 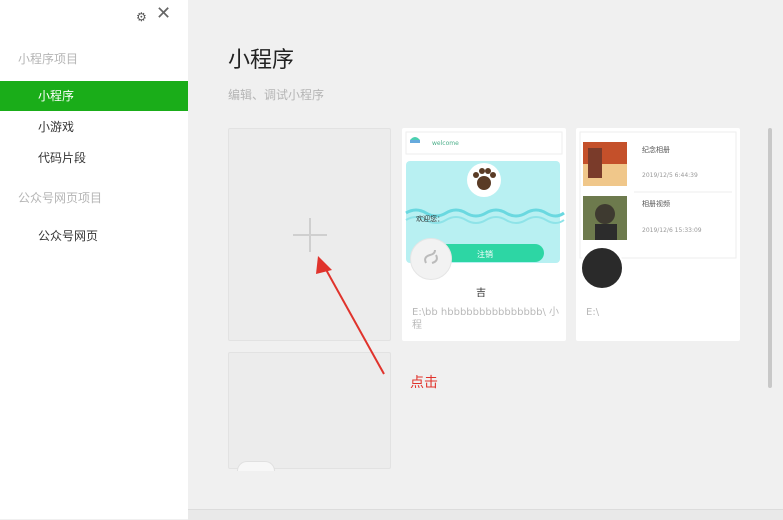 I want to click on thumbnail-item2-title: 相册视频, so click(x=656, y=203).